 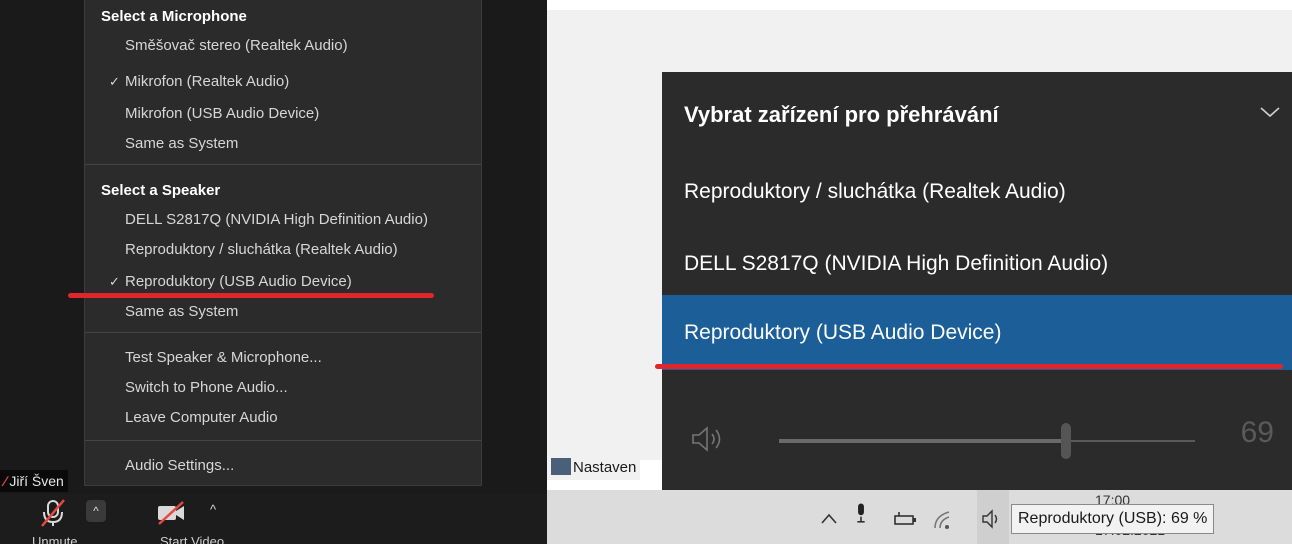 What do you see at coordinates (300, 144) in the screenshot?
I see `mic-option-same-as-system: Same as System` at bounding box center [300, 144].